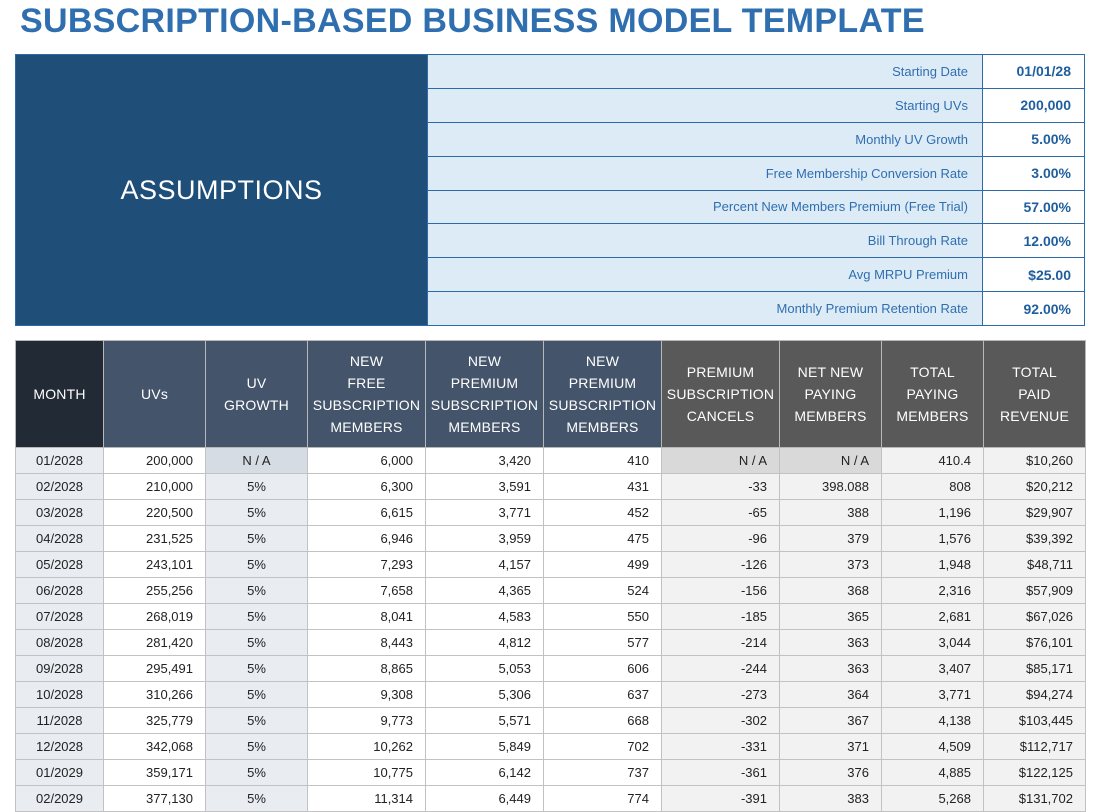  Describe the element at coordinates (154, 772) in the screenshot. I see `cell-uvs: 359,171` at that location.